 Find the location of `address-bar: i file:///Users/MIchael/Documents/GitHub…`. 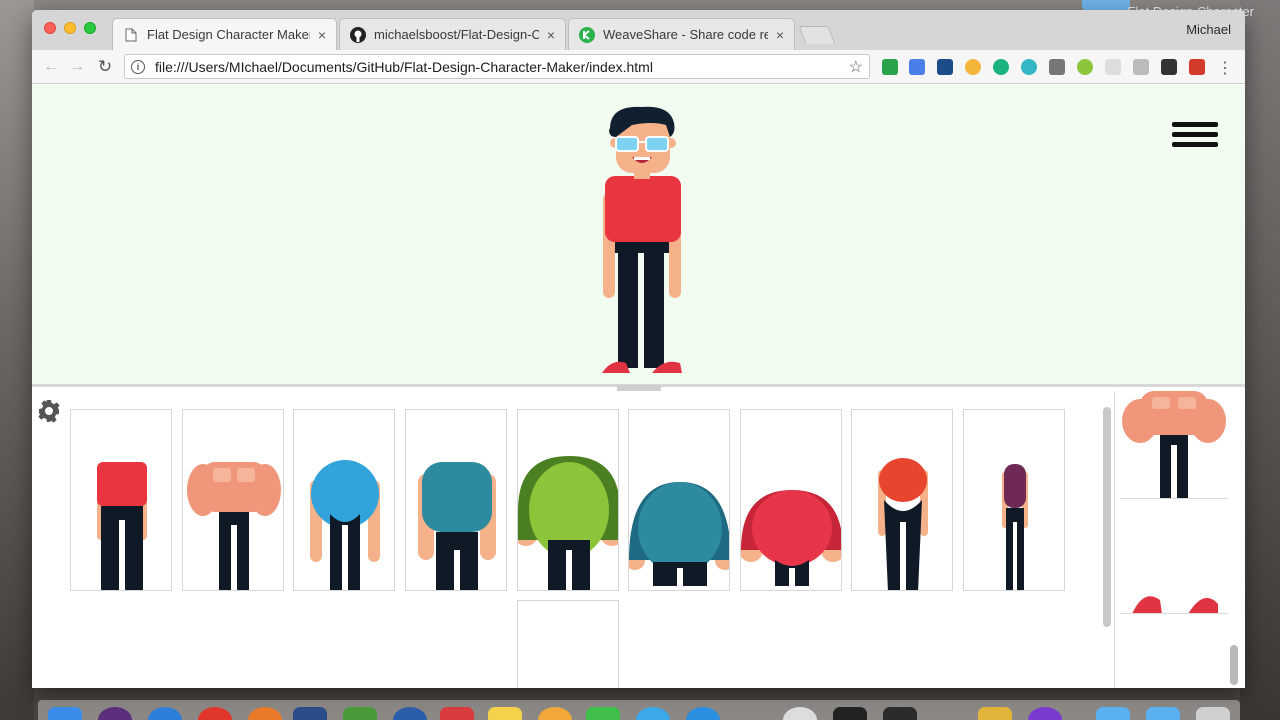

address-bar: i file:///Users/MIchael/Documents/GitHub… is located at coordinates (497, 66).